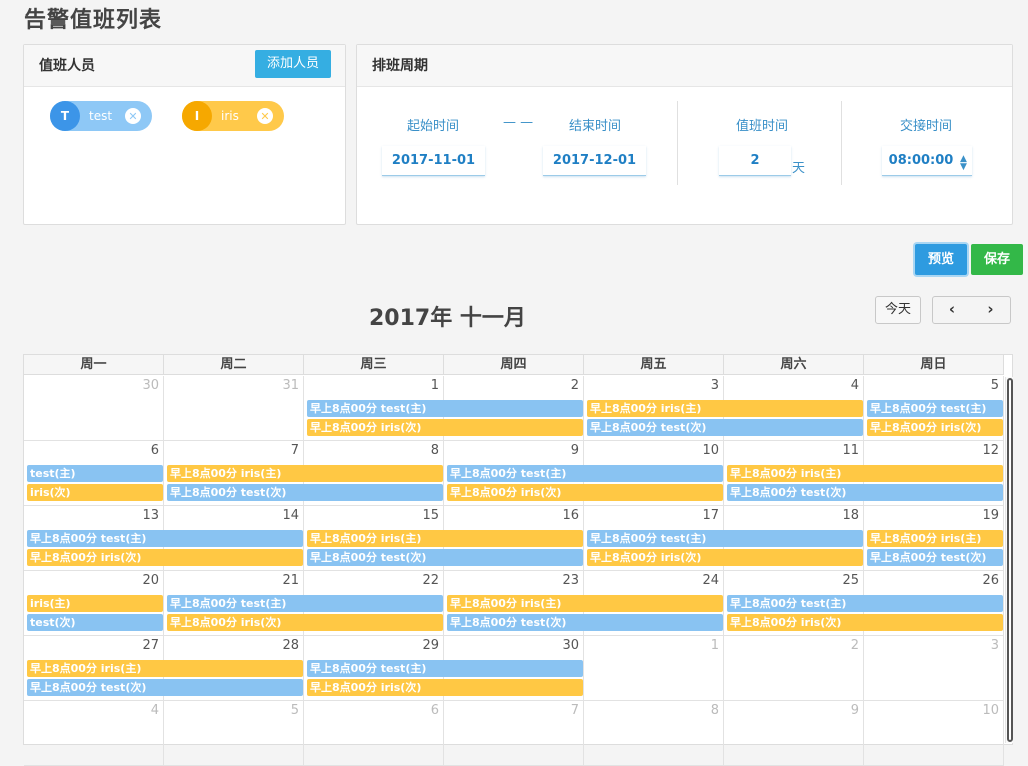 This screenshot has height=766, width=1028. Describe the element at coordinates (447, 318) in the screenshot. I see `calendar-title: 2017年 十一月` at that location.